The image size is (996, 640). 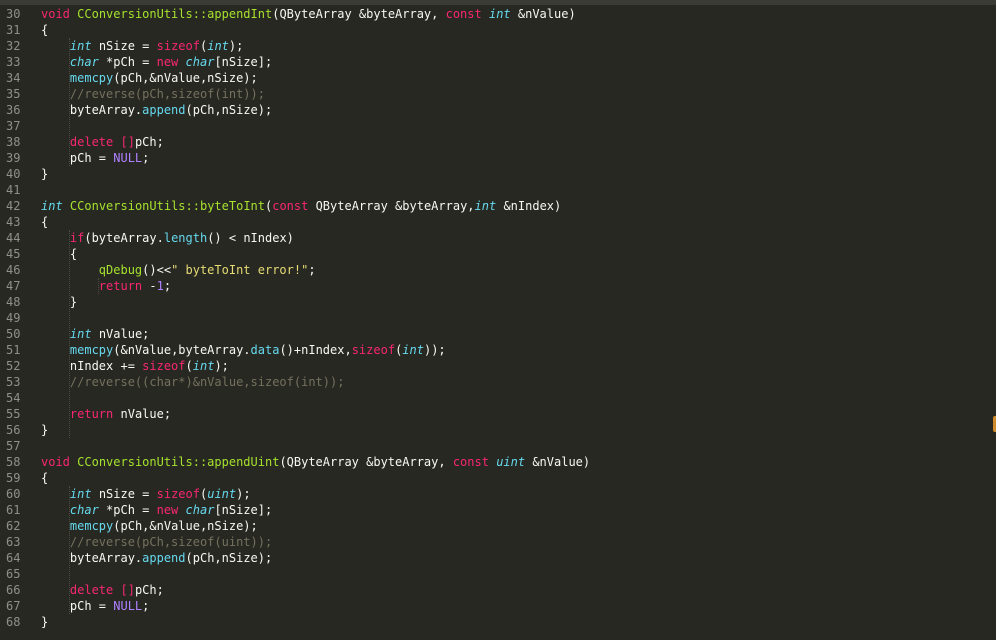 What do you see at coordinates (13, 606) in the screenshot?
I see `line-number: 67` at bounding box center [13, 606].